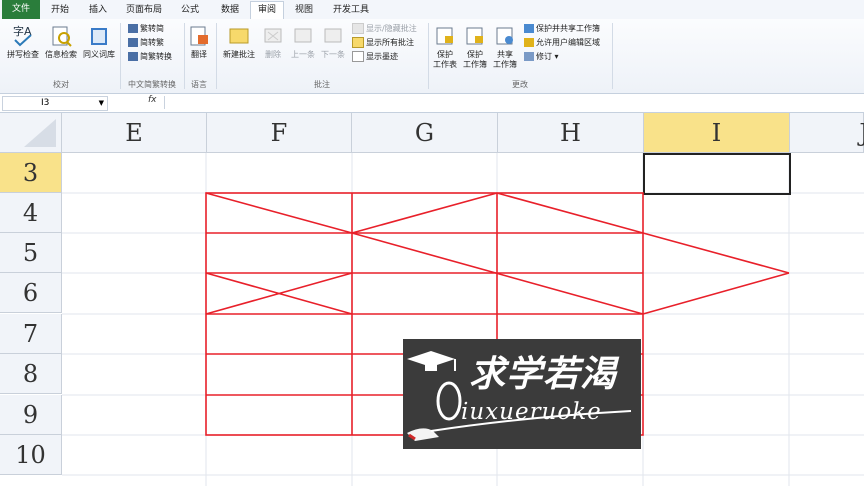 The image size is (864, 486). I want to click on tab-developer: 开发工具, so click(351, 10).